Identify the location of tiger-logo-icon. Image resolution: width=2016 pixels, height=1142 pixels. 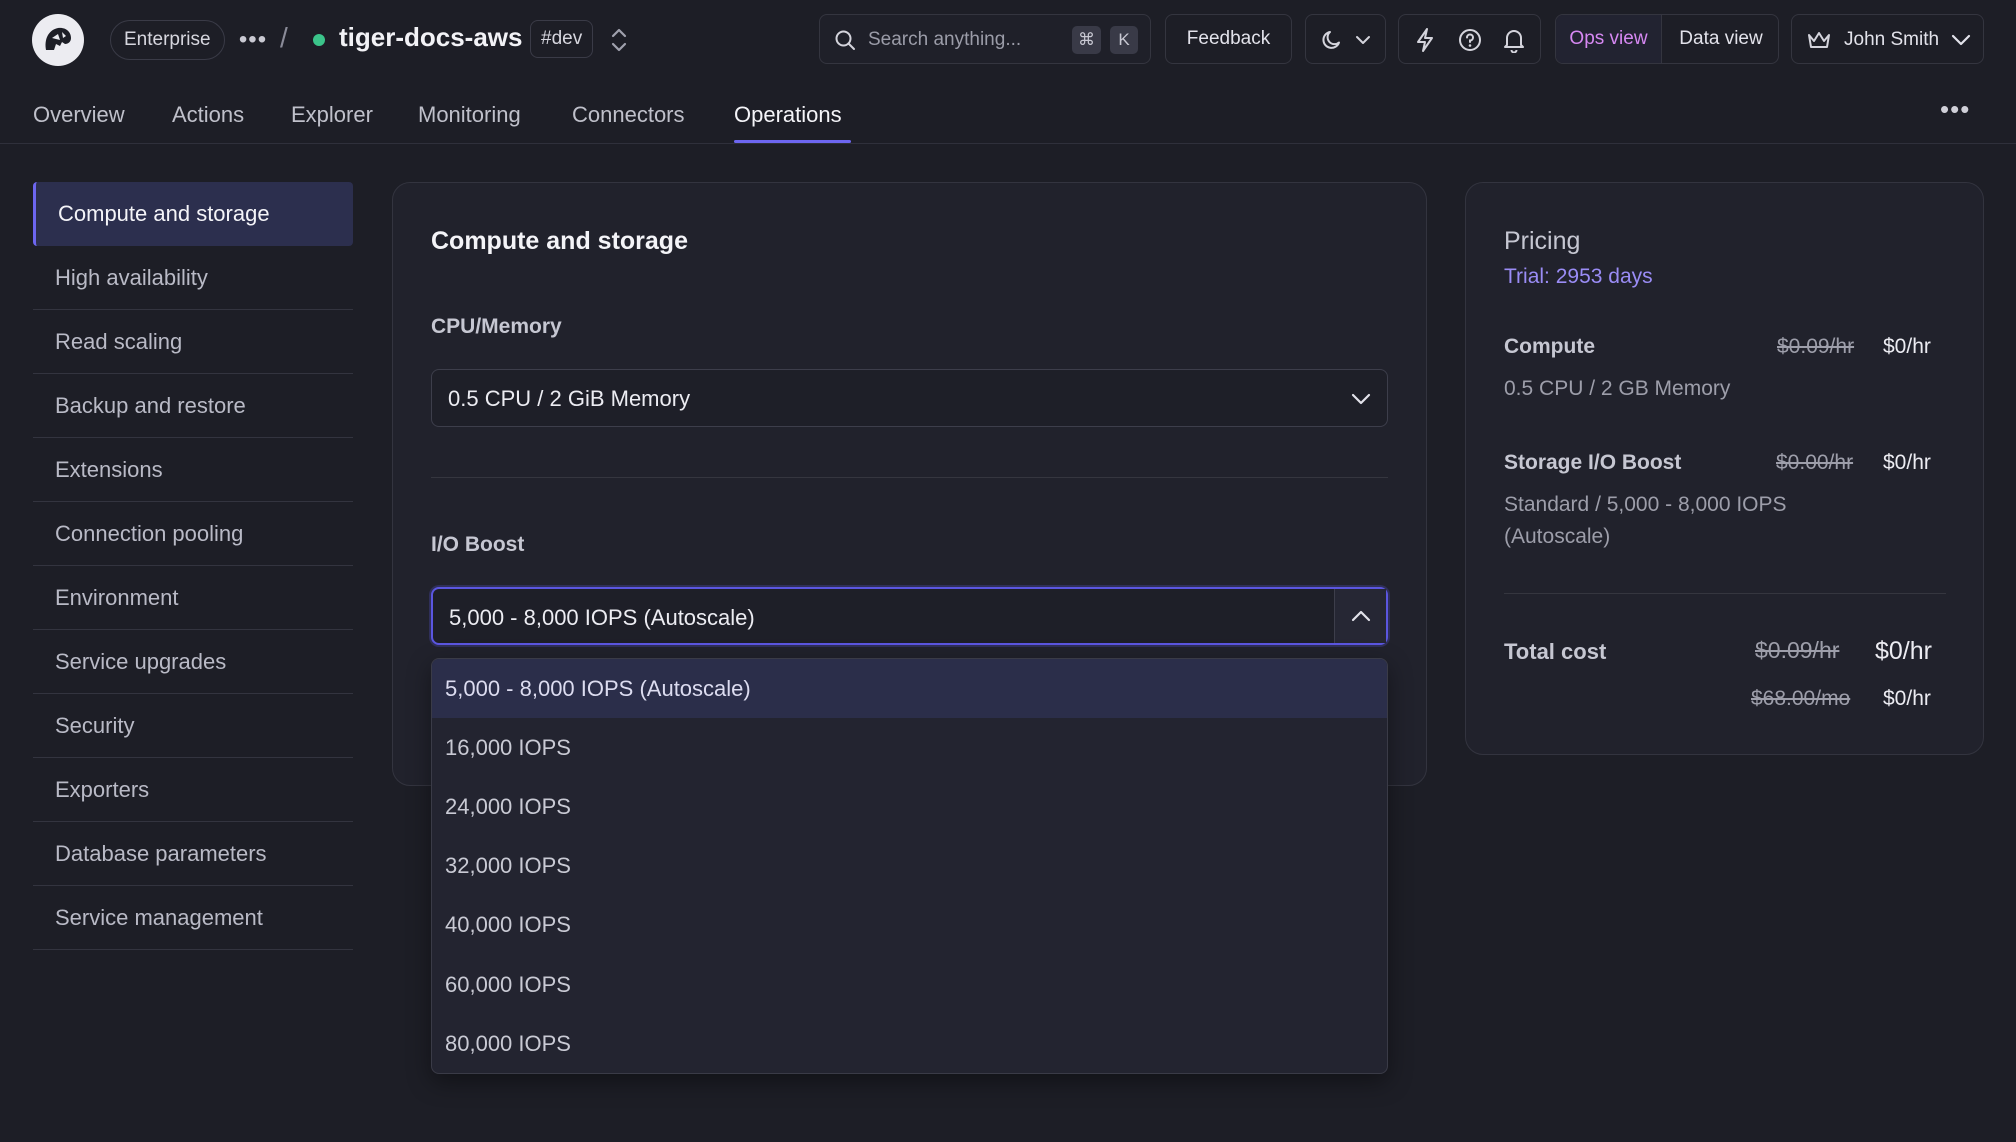
(58, 40).